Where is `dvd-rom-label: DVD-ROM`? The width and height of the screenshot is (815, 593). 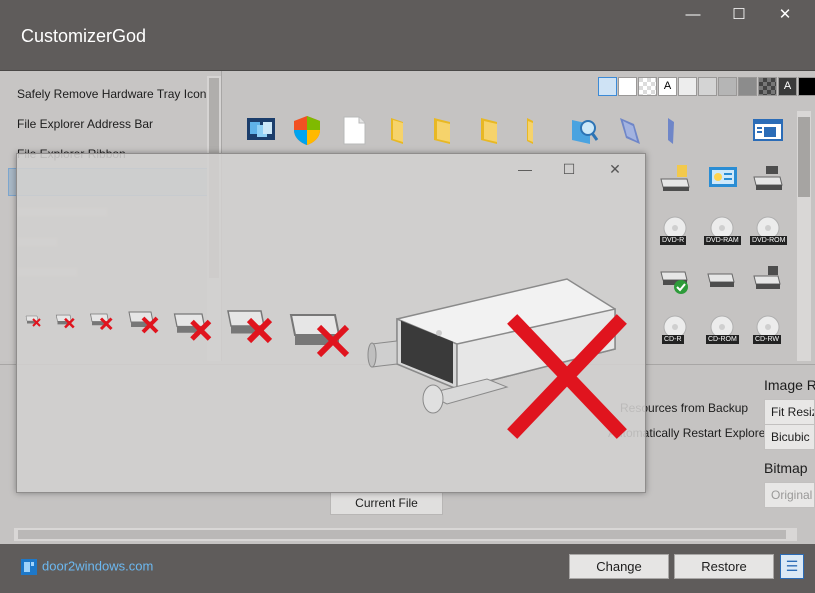
dvd-rom-label: DVD-ROM is located at coordinates (769, 240).